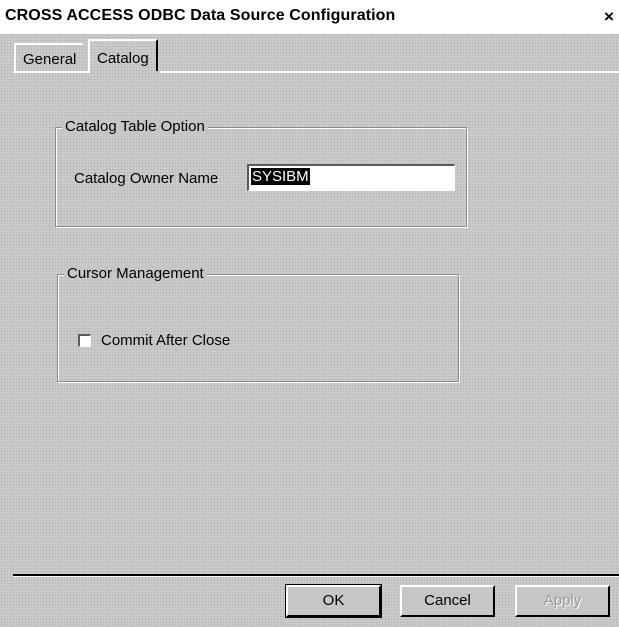 The height and width of the screenshot is (627, 619). What do you see at coordinates (280, 176) in the screenshot?
I see `catalog-owner-value: SYSIBM` at bounding box center [280, 176].